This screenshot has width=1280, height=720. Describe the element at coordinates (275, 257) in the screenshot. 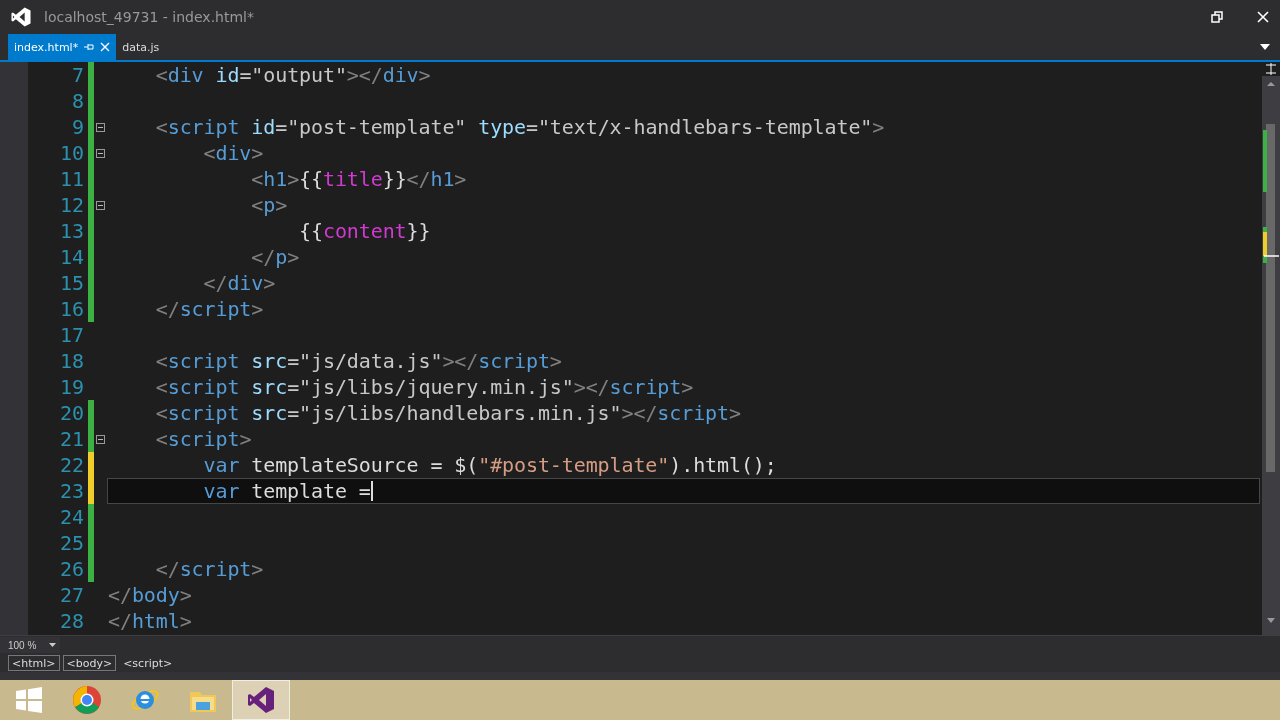

I see `code-line: </p>` at that location.